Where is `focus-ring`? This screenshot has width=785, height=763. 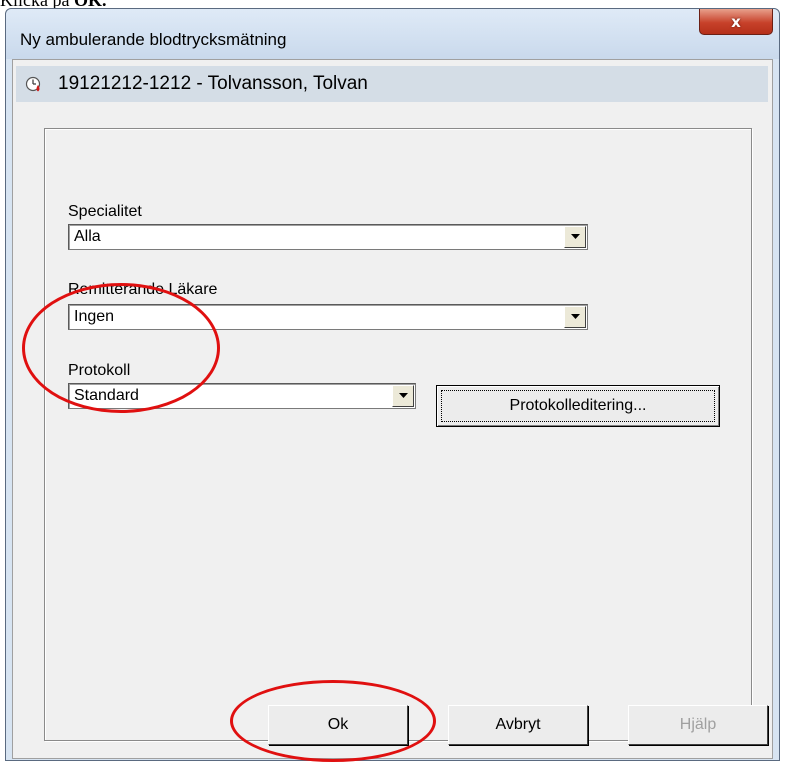 focus-ring is located at coordinates (578, 406).